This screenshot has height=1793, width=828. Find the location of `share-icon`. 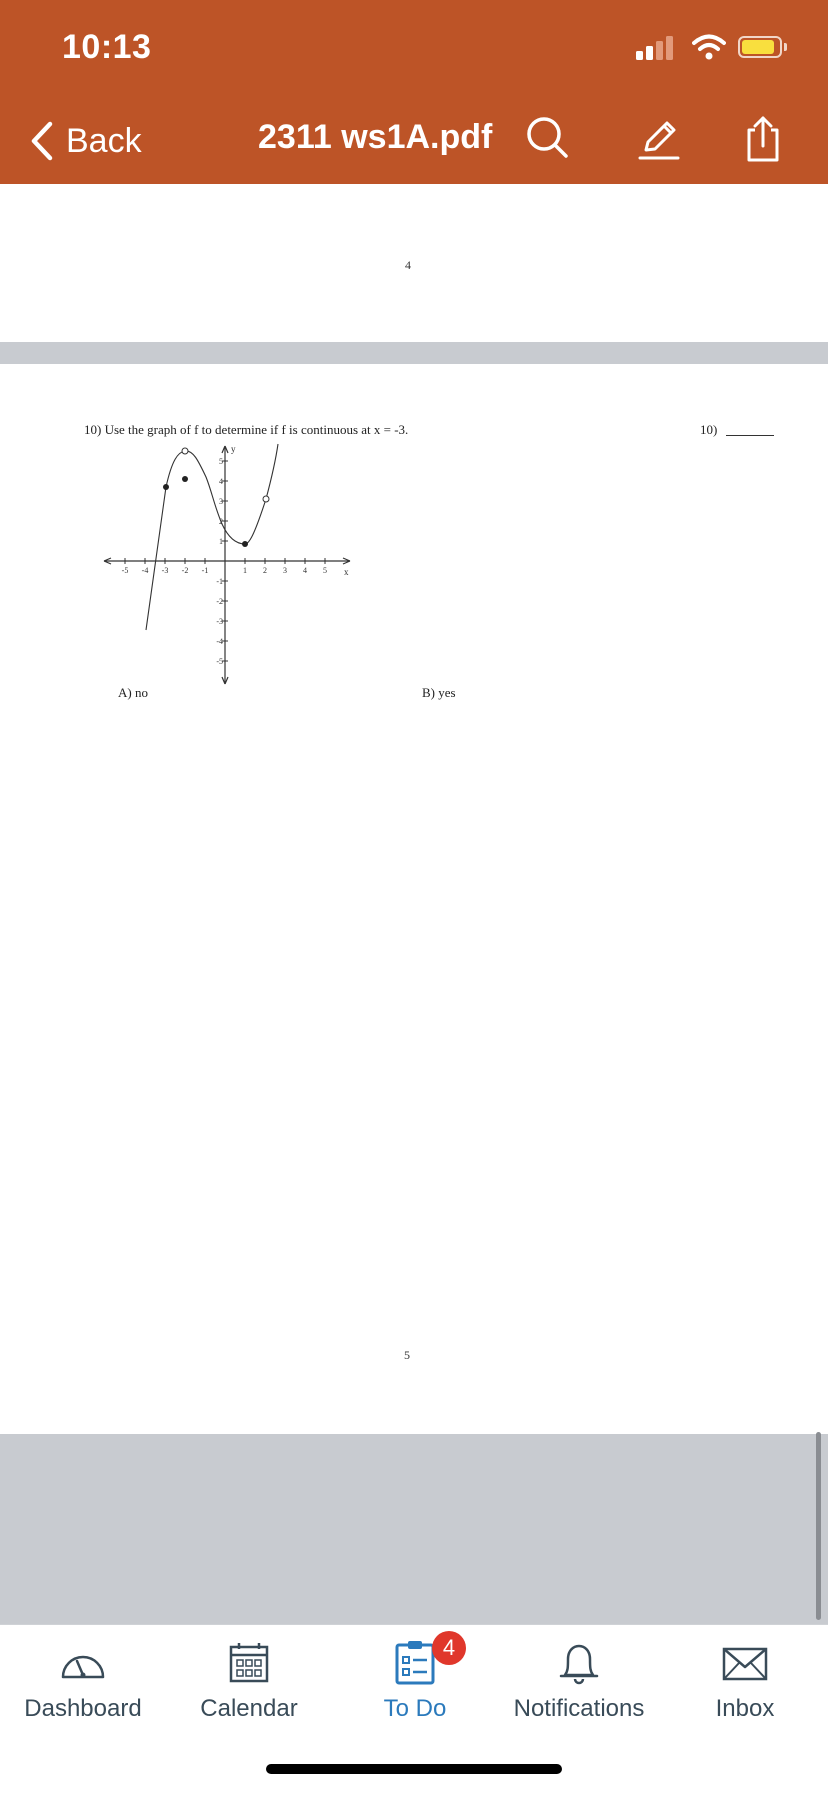

share-icon is located at coordinates (763, 138).